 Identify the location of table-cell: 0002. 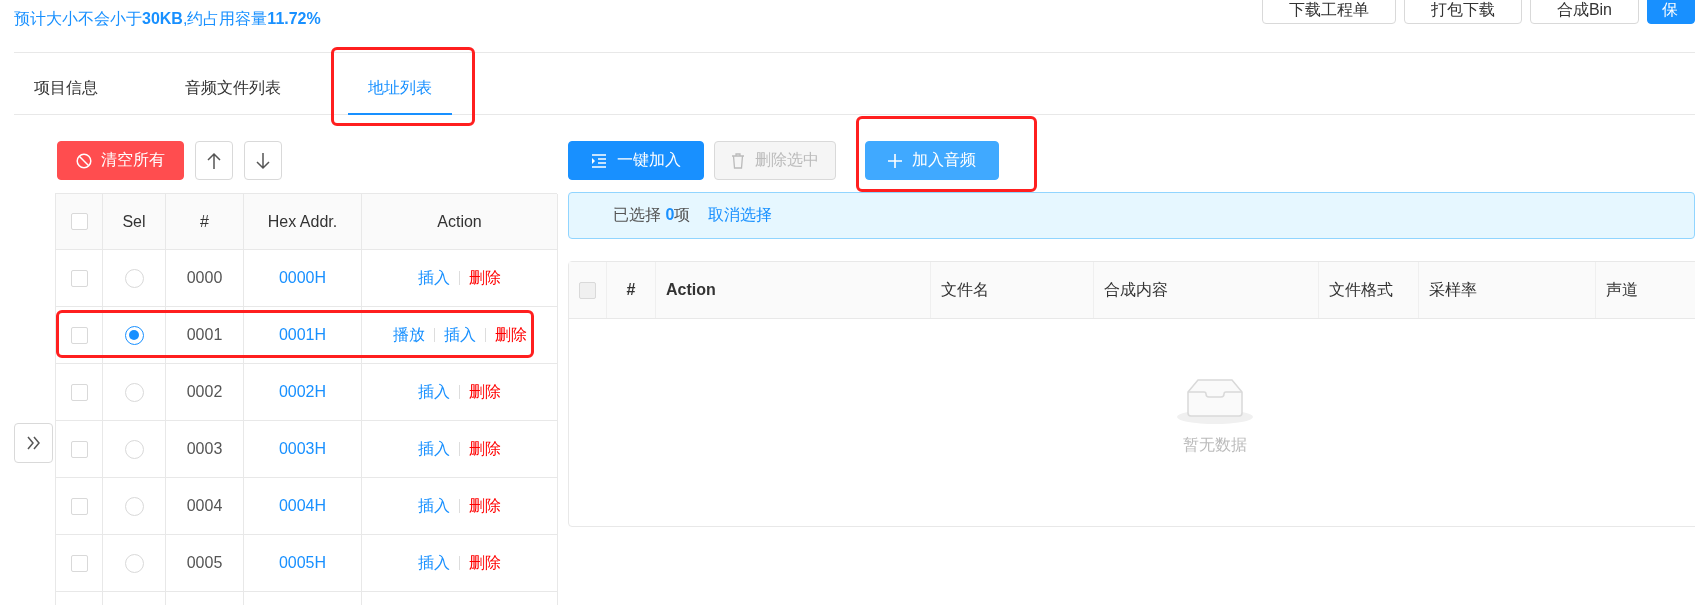
(205, 392).